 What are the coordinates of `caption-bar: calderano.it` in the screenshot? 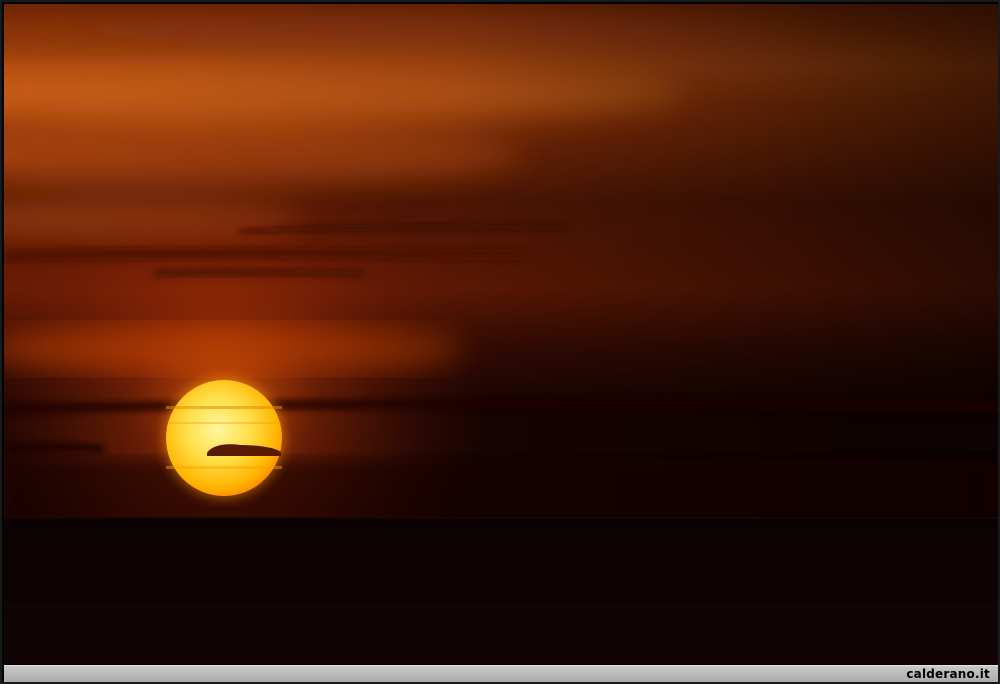 It's located at (501, 673).